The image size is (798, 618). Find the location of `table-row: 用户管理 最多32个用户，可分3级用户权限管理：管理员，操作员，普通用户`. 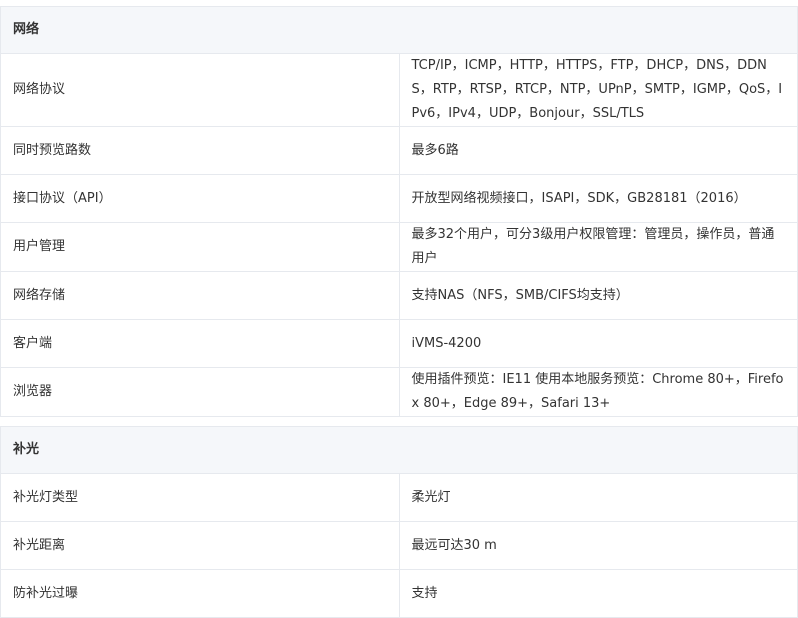

table-row: 用户管理 最多32个用户，可分3级用户权限管理：管理员，操作员，普通用户 is located at coordinates (399, 247).